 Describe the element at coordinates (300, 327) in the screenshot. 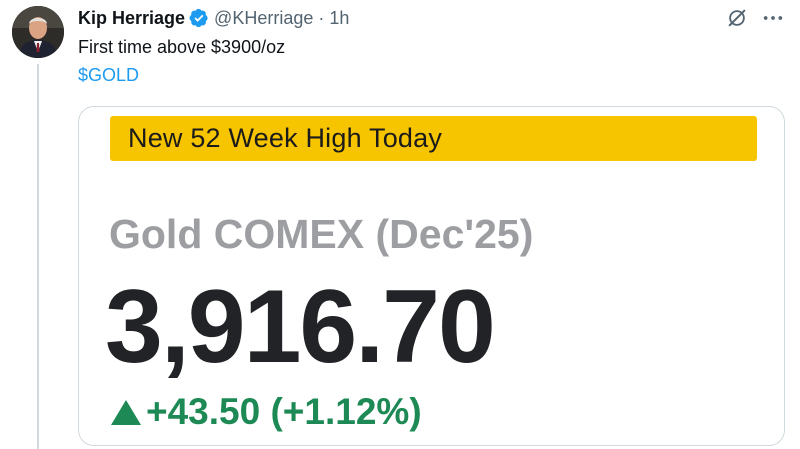

I see `price-value: 3,916.70` at that location.